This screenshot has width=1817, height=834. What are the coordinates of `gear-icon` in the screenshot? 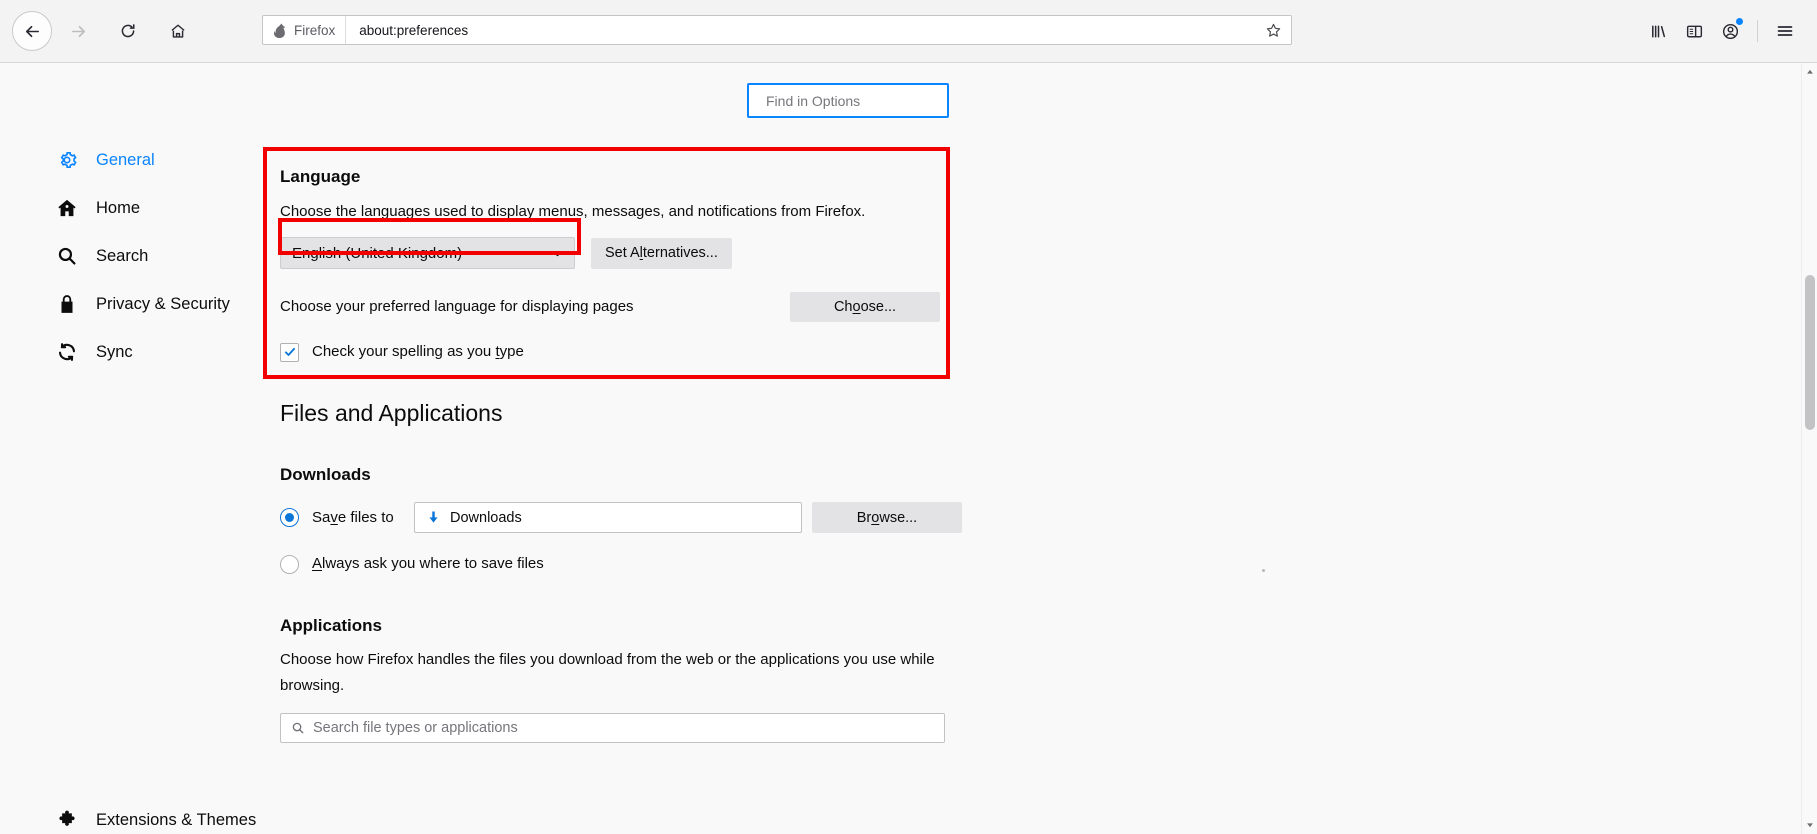 It's located at (67, 160).